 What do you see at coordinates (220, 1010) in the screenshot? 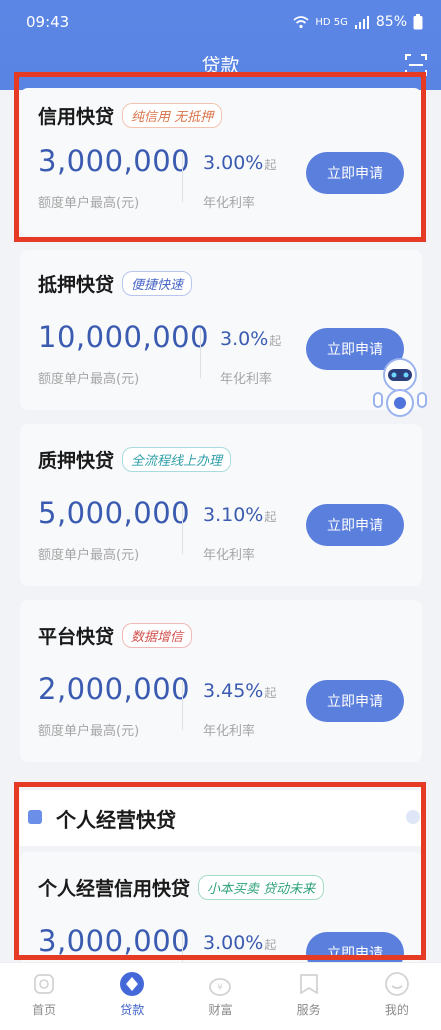
I see `tab-label: 财富` at bounding box center [220, 1010].